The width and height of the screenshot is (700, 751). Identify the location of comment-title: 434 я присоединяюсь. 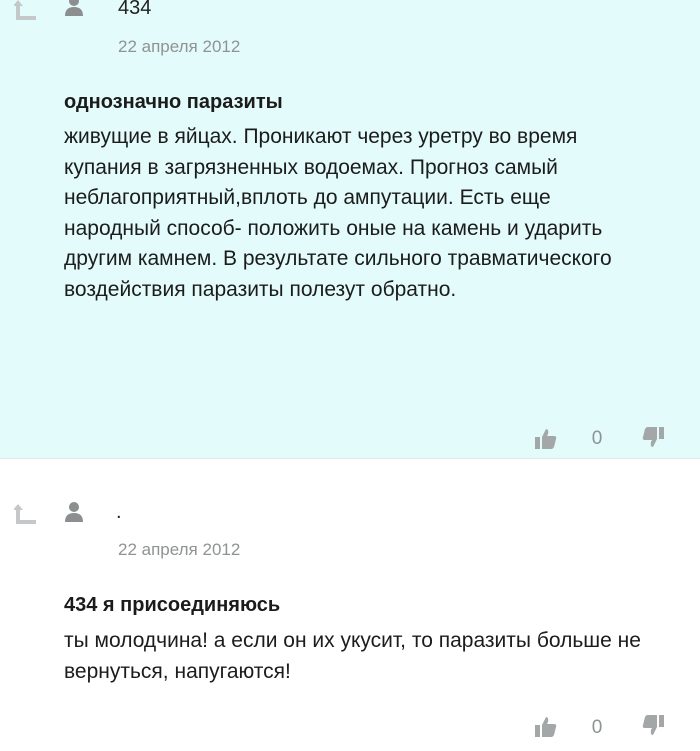
(172, 605).